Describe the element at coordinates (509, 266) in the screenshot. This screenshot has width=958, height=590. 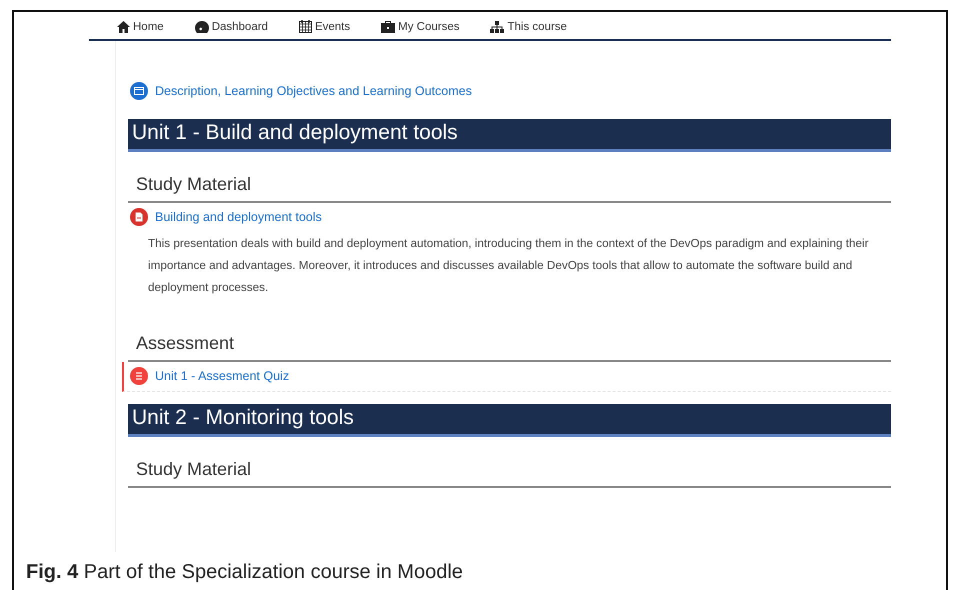
I see `activity-description: This presentation deals with build and deployment automation, introducing them in the context of the DevOps paradigm and explaining their importance and advantages. Moreover, it introduces and discusses available DevOps tools that allow to automate the software build and deployment processes.` at that location.